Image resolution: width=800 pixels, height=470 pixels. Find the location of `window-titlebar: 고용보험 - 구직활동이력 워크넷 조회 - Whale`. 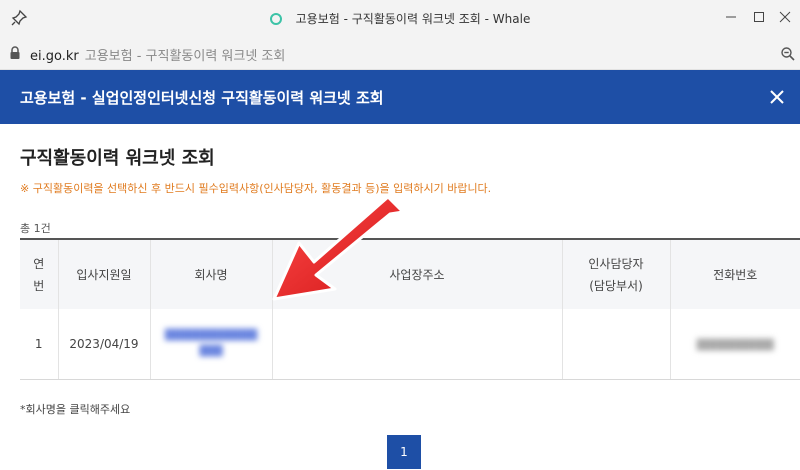

window-titlebar: 고용보험 - 구직활동이력 워크넷 조회 - Whale is located at coordinates (400, 18).